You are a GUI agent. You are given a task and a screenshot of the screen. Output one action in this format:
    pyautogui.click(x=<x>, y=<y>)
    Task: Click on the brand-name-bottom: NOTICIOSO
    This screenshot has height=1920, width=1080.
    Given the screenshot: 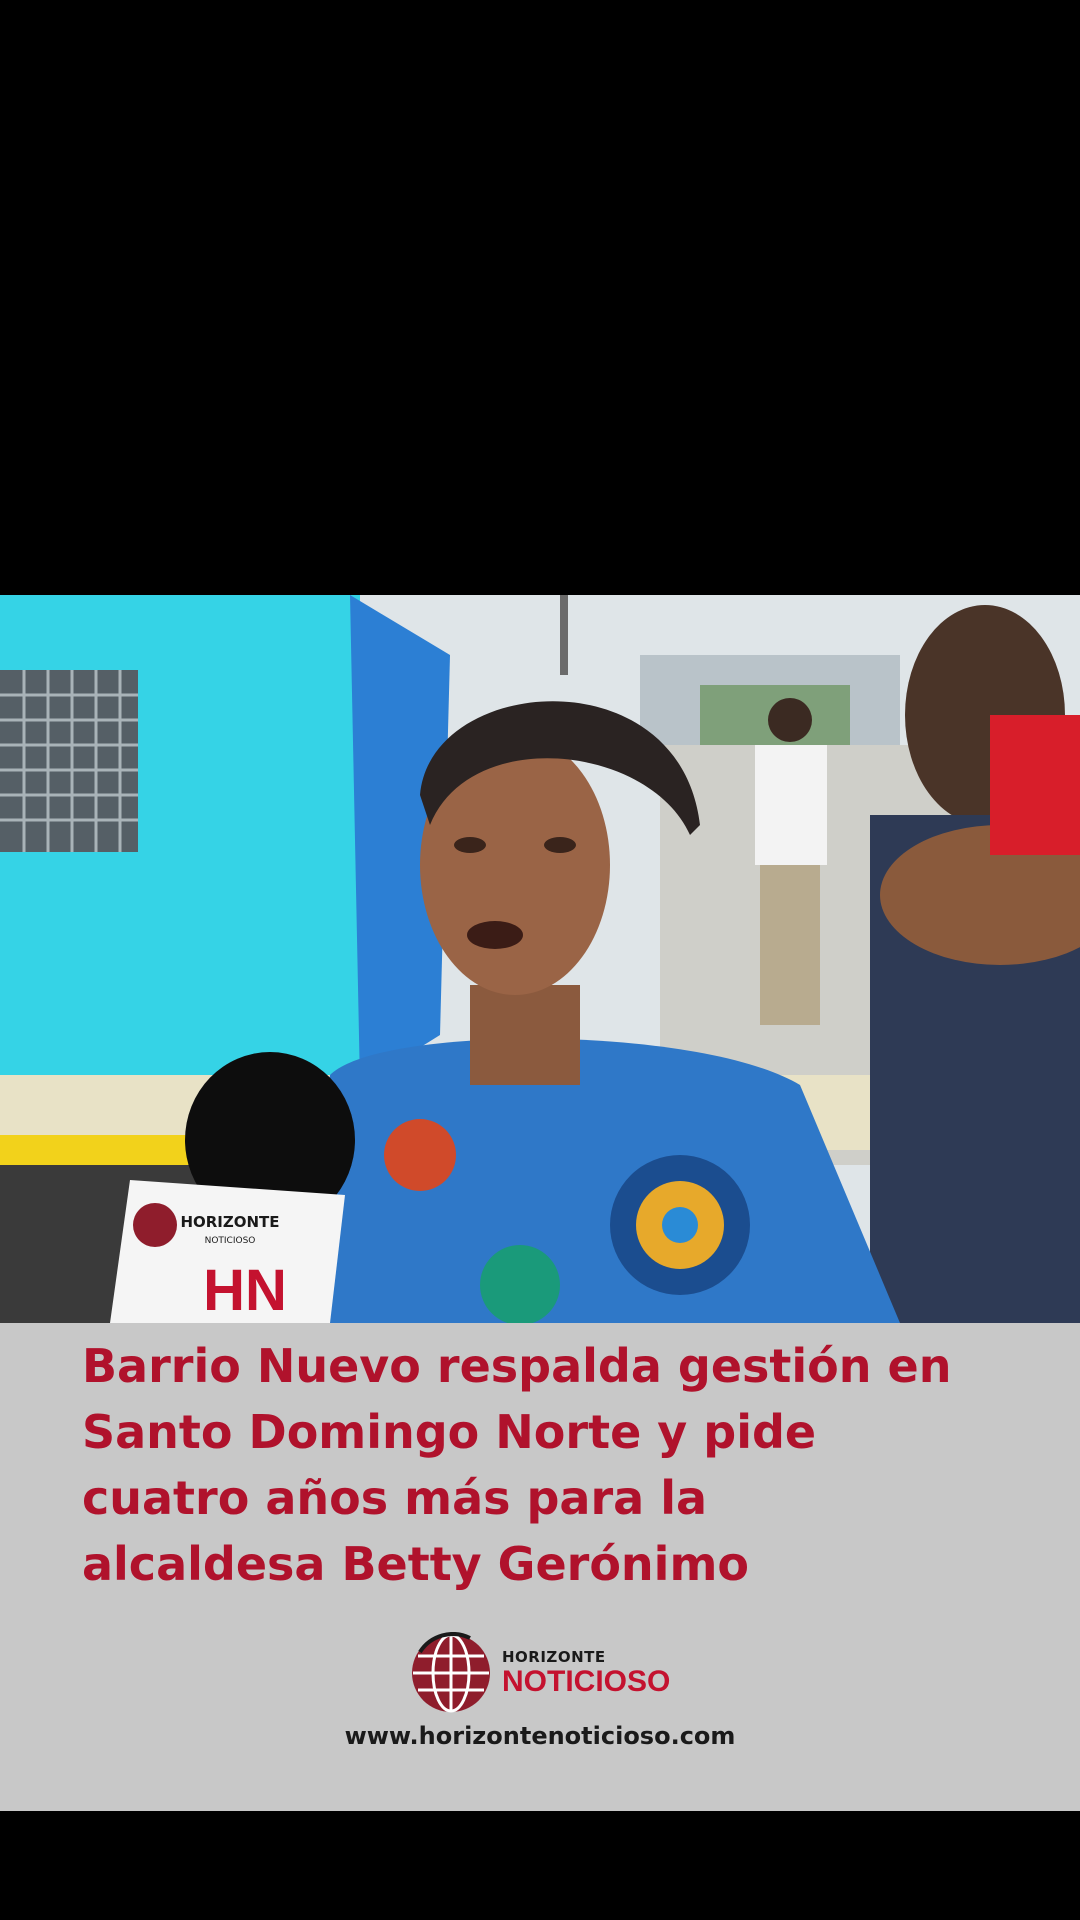 What is the action you would take?
    pyautogui.click(x=586, y=1681)
    